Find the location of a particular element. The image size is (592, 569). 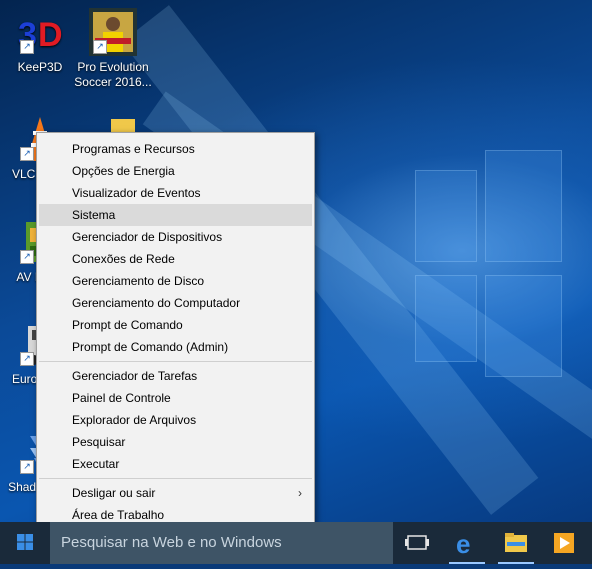

file-explorer-icon is located at coordinates (516, 542).